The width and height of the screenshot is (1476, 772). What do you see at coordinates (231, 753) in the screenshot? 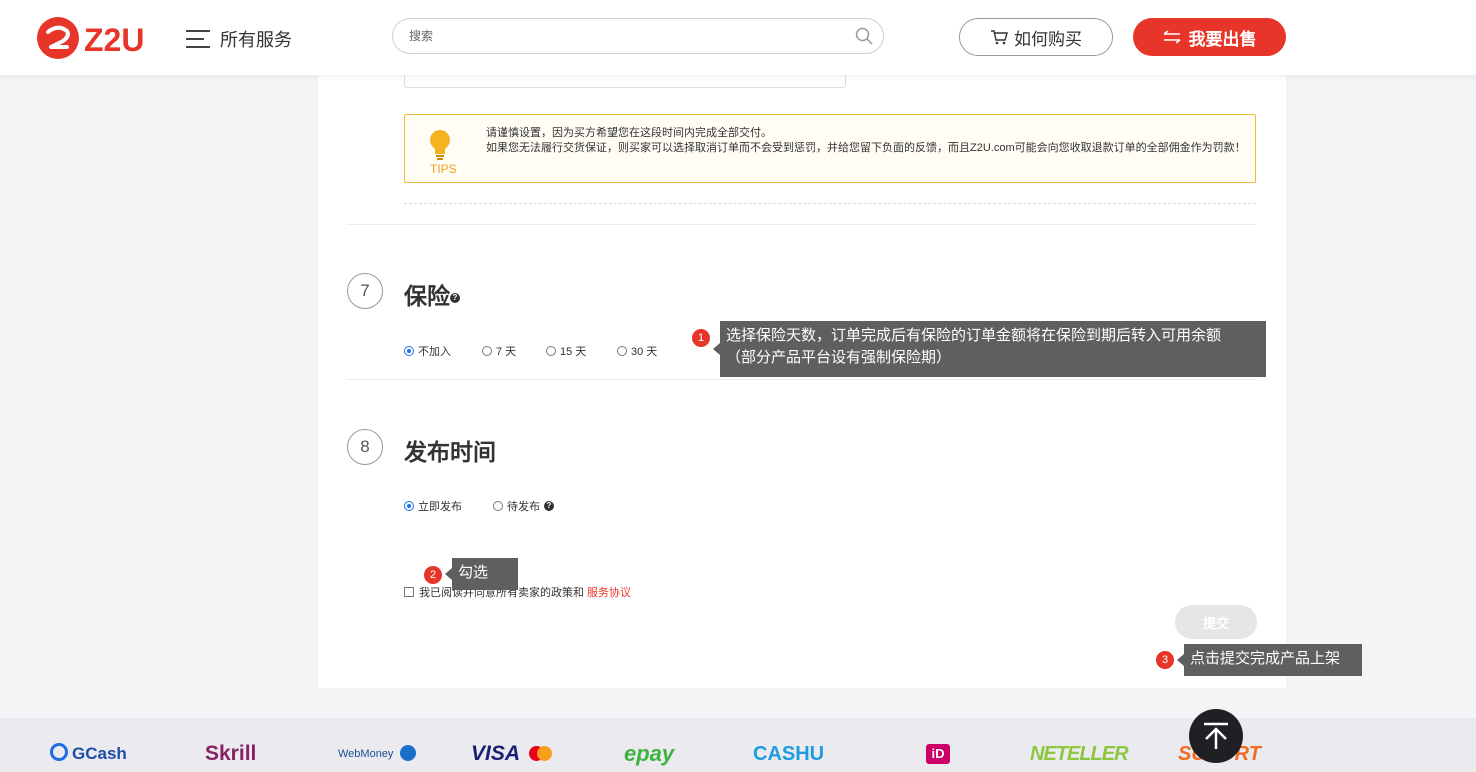
I see `skrill-logo: Skrill` at bounding box center [231, 753].